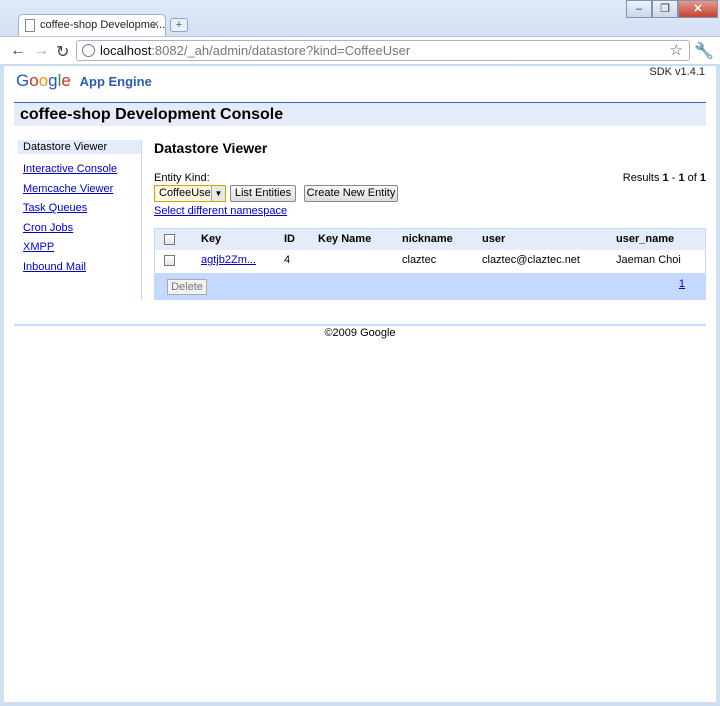 This screenshot has width=720, height=706. I want to click on results-count: Results 1 - 1 of 1, so click(664, 178).